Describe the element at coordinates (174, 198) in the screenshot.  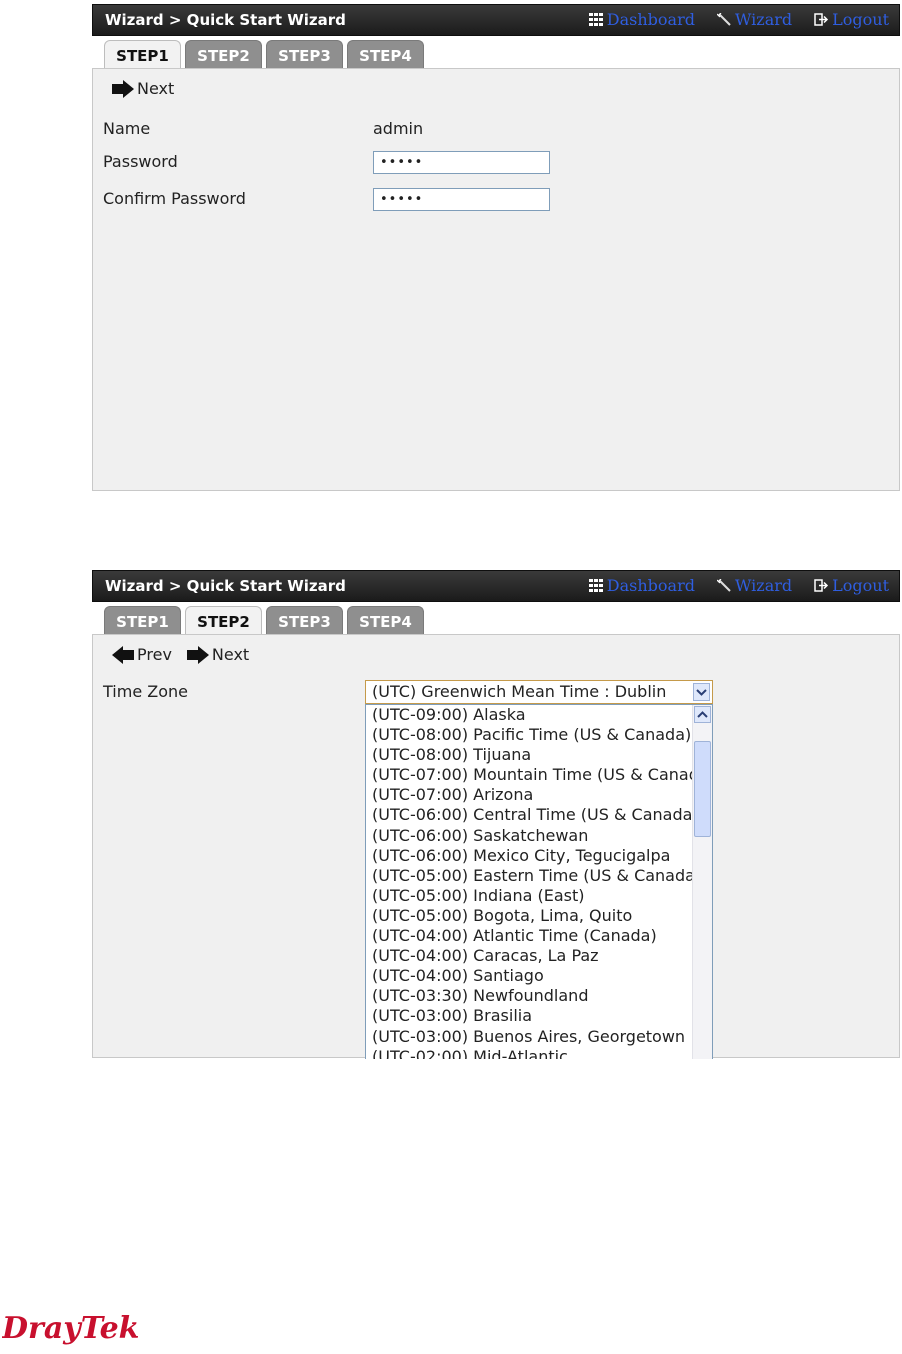
I see `confirm-password-label: Confirm Password` at that location.